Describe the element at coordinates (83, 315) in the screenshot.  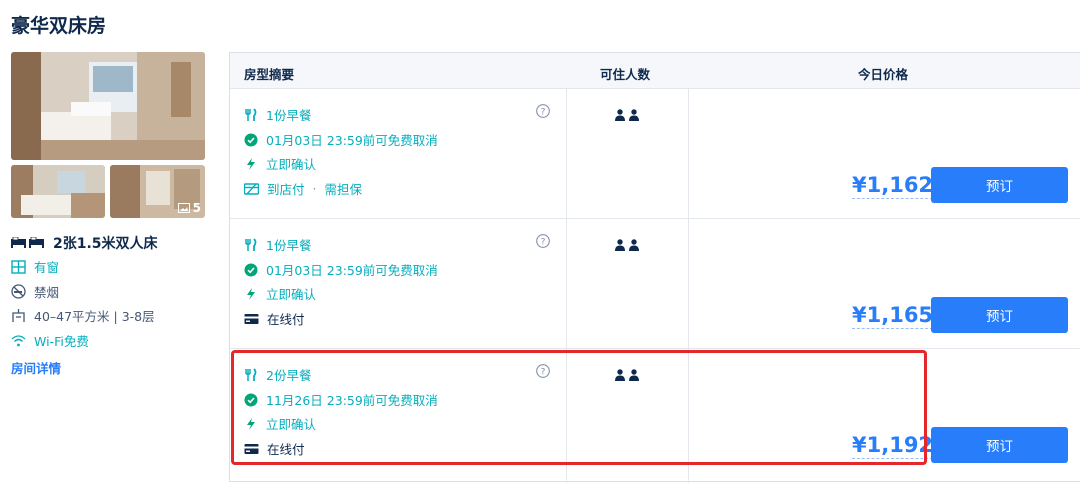
I see `feature-area: 40–47平方米 | 3-8层` at that location.